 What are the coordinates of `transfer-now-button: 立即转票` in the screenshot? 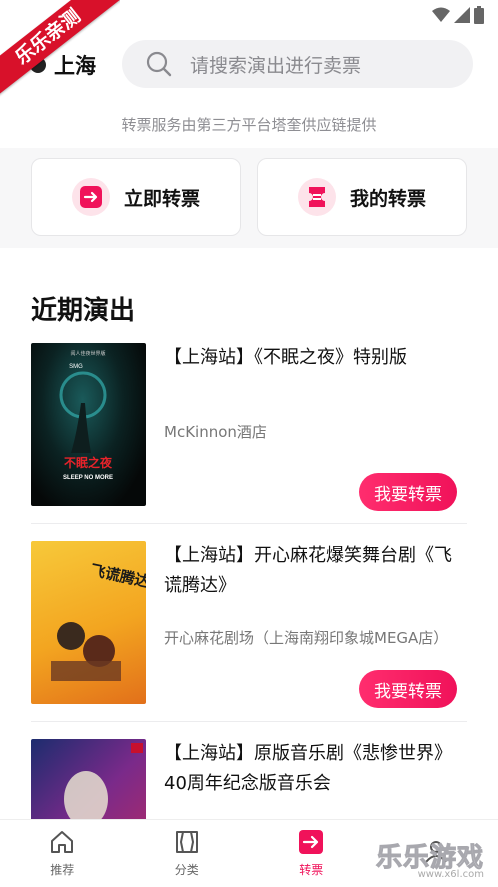 It's located at (136, 197).